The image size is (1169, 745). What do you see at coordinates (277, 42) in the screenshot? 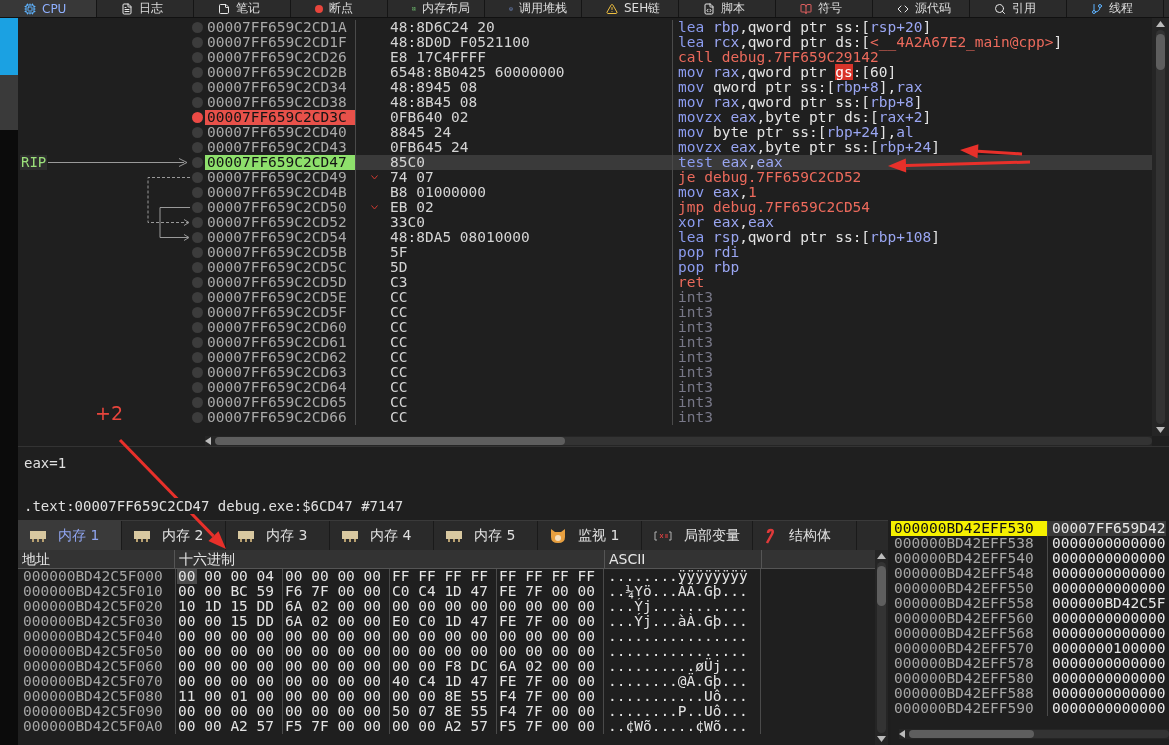
I see `address-cell-text: 00007FF659C2CD1F` at bounding box center [277, 42].